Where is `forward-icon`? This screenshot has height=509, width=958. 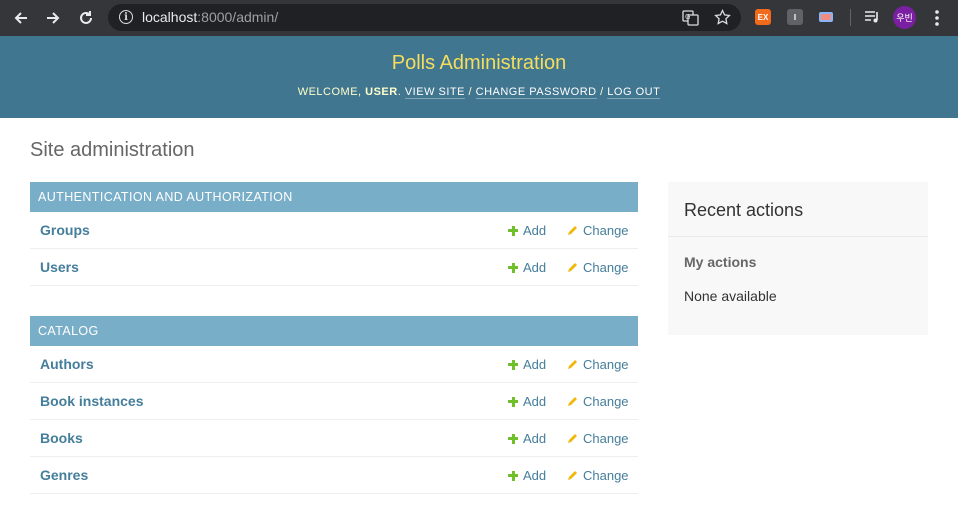
forward-icon is located at coordinates (53, 18).